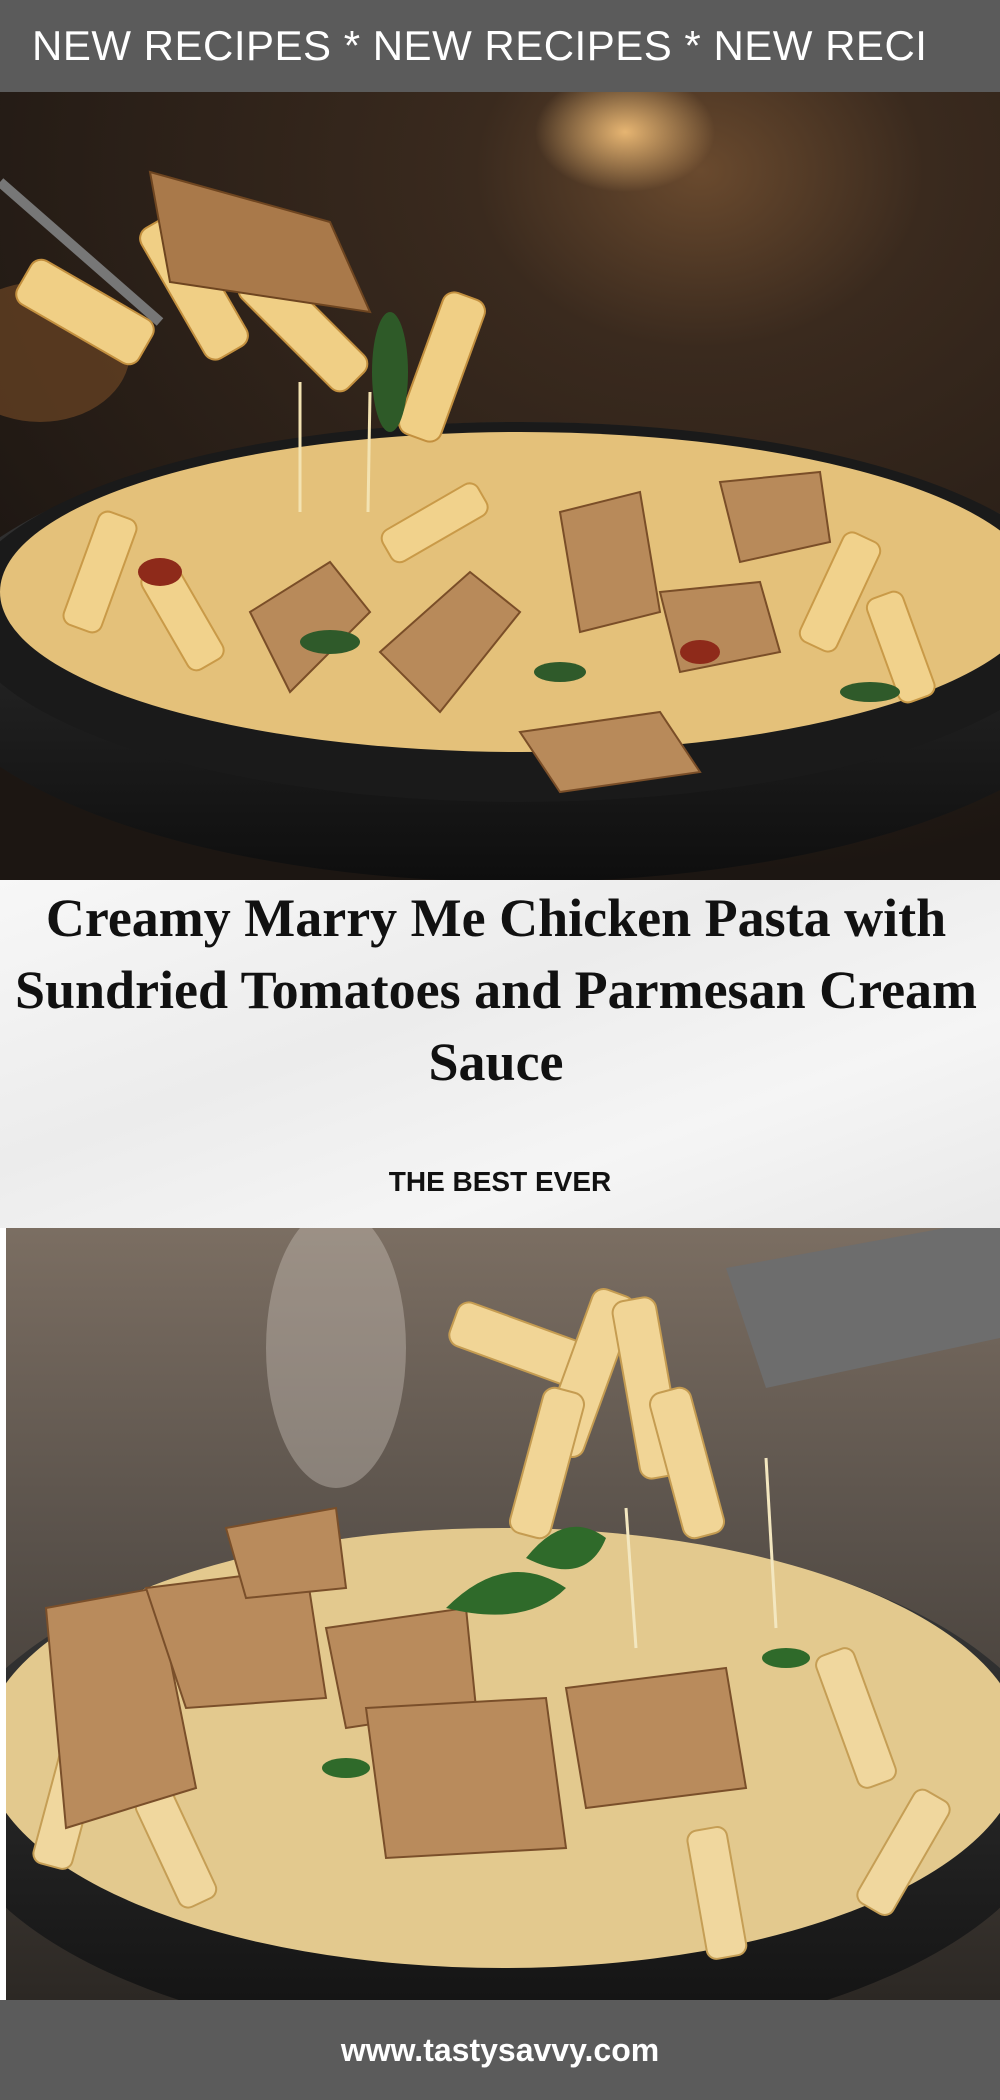  What do you see at coordinates (480, 45) in the screenshot?
I see `top-banner-text: NEW RECIPES * NEW RECIPES * NEW RECI` at bounding box center [480, 45].